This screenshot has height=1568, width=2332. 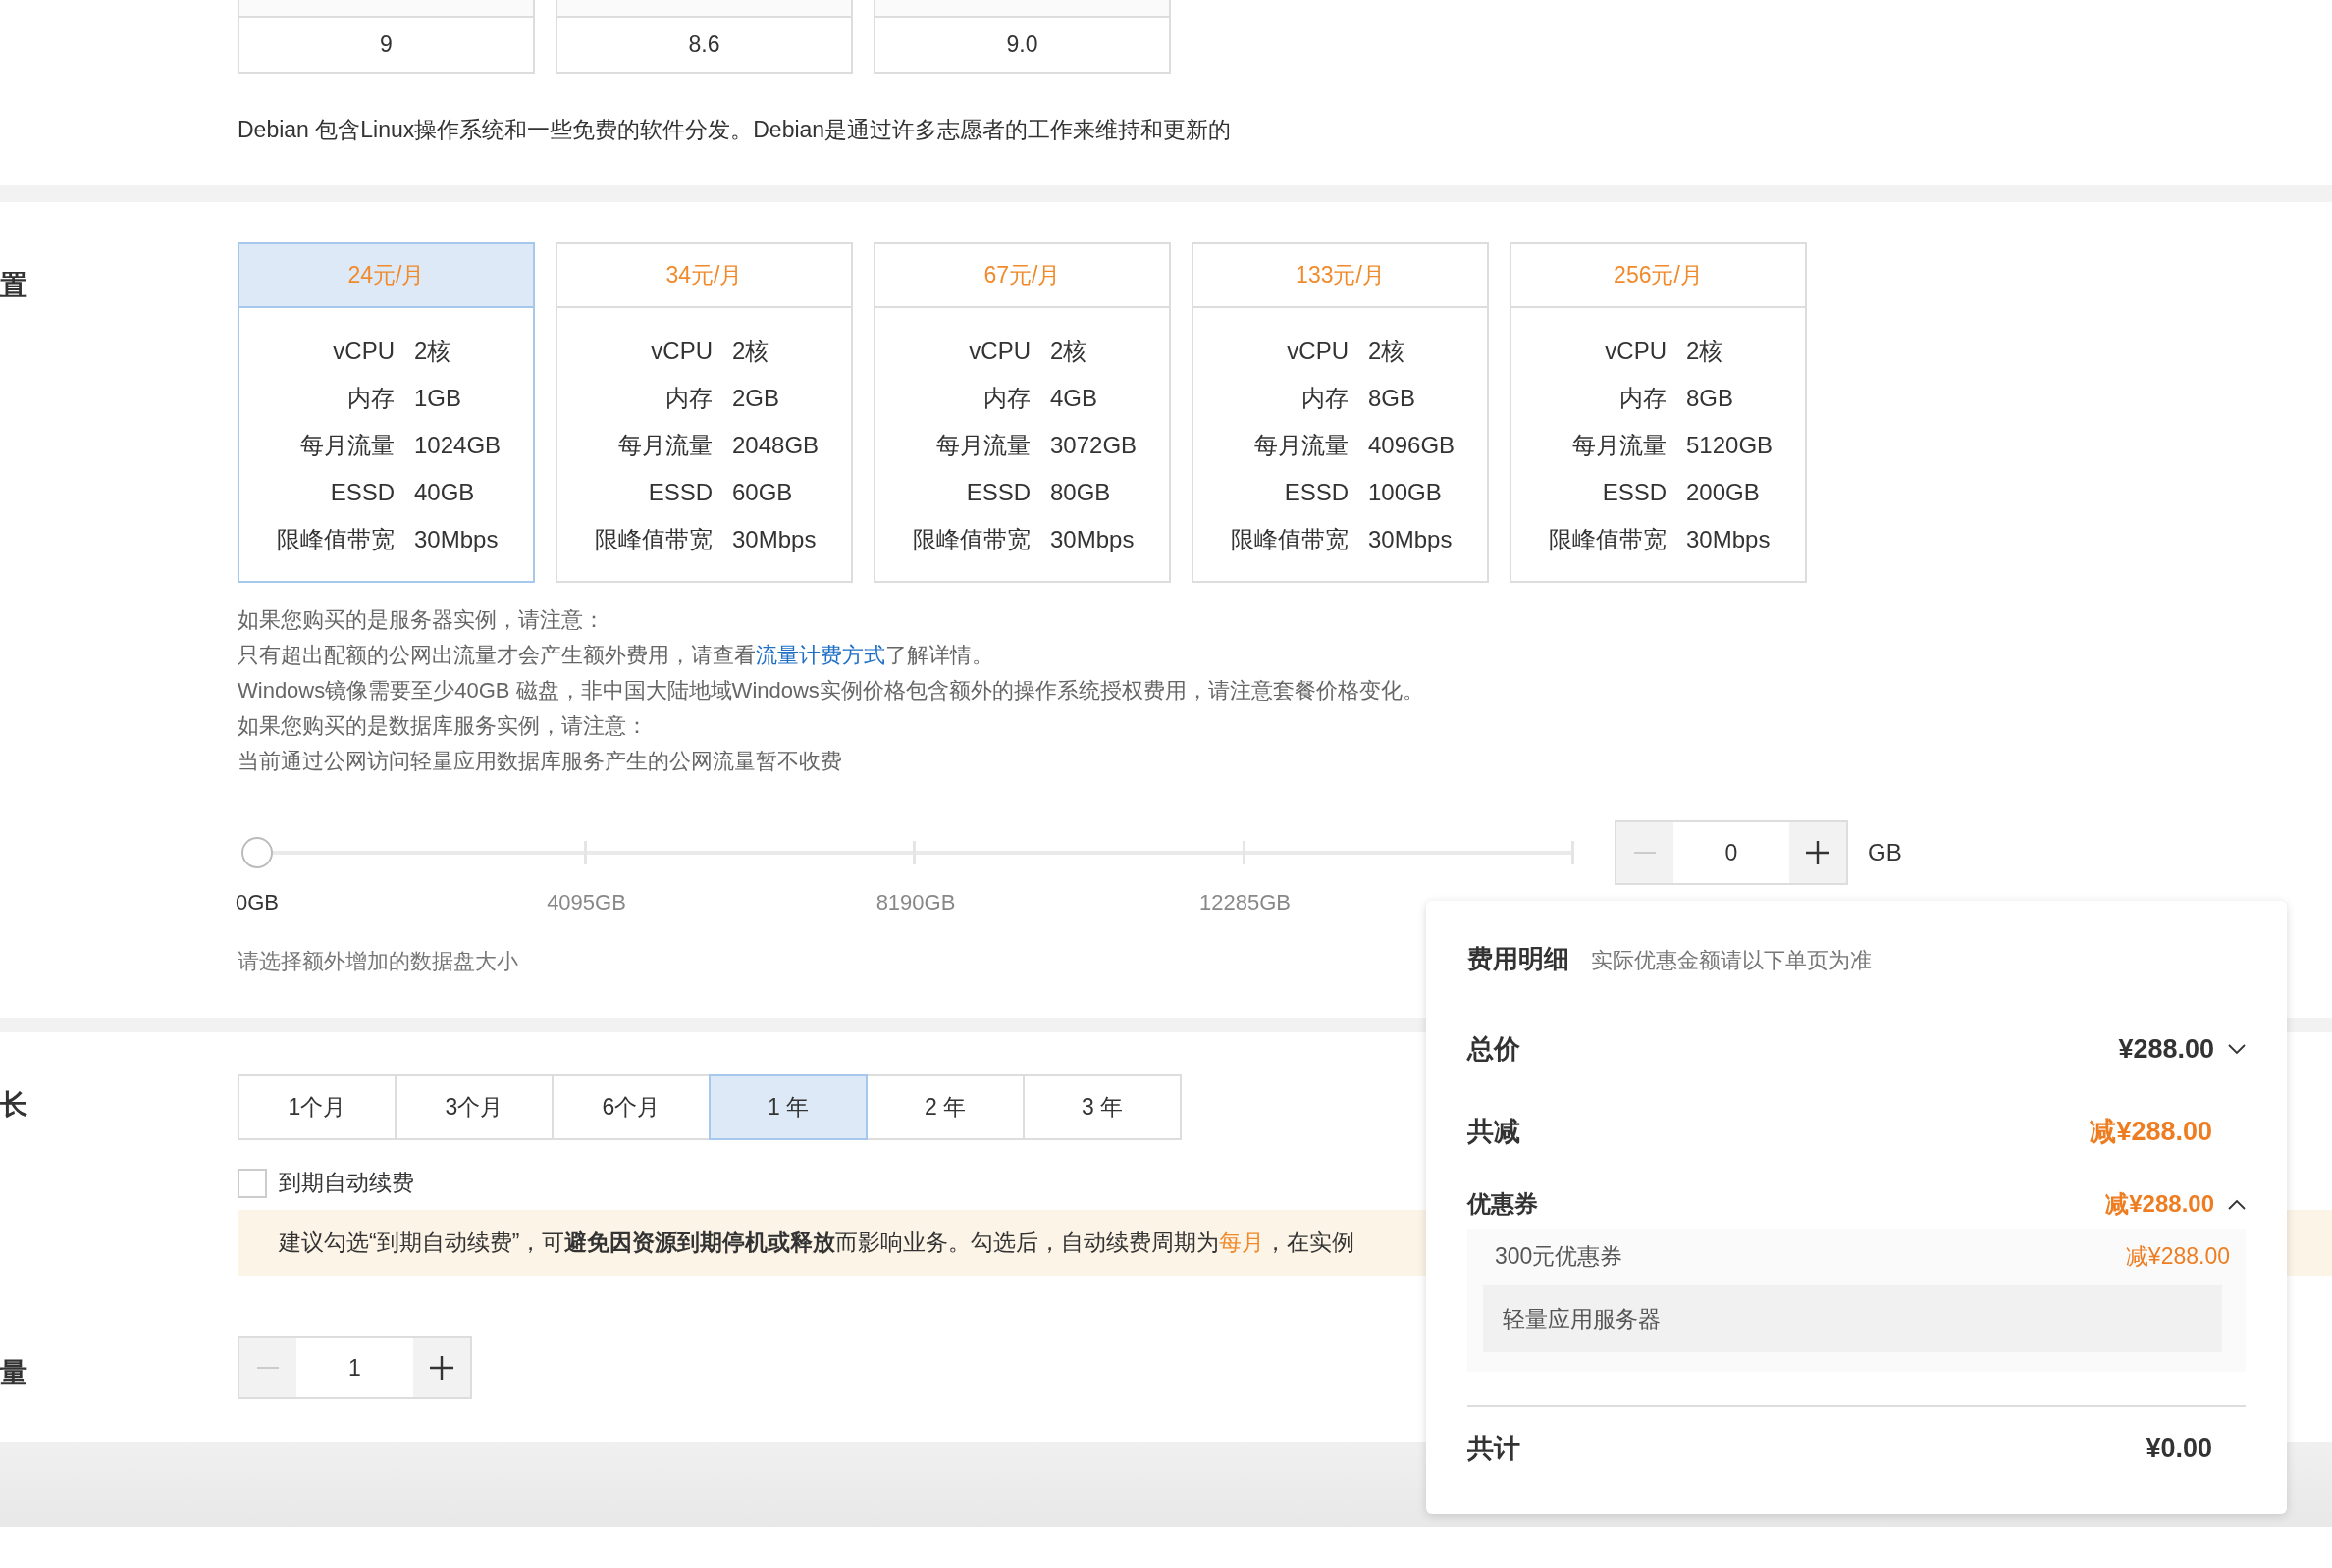 What do you see at coordinates (1852, 1318) in the screenshot?
I see `coupon-scope: 轻量应用服务器` at bounding box center [1852, 1318].